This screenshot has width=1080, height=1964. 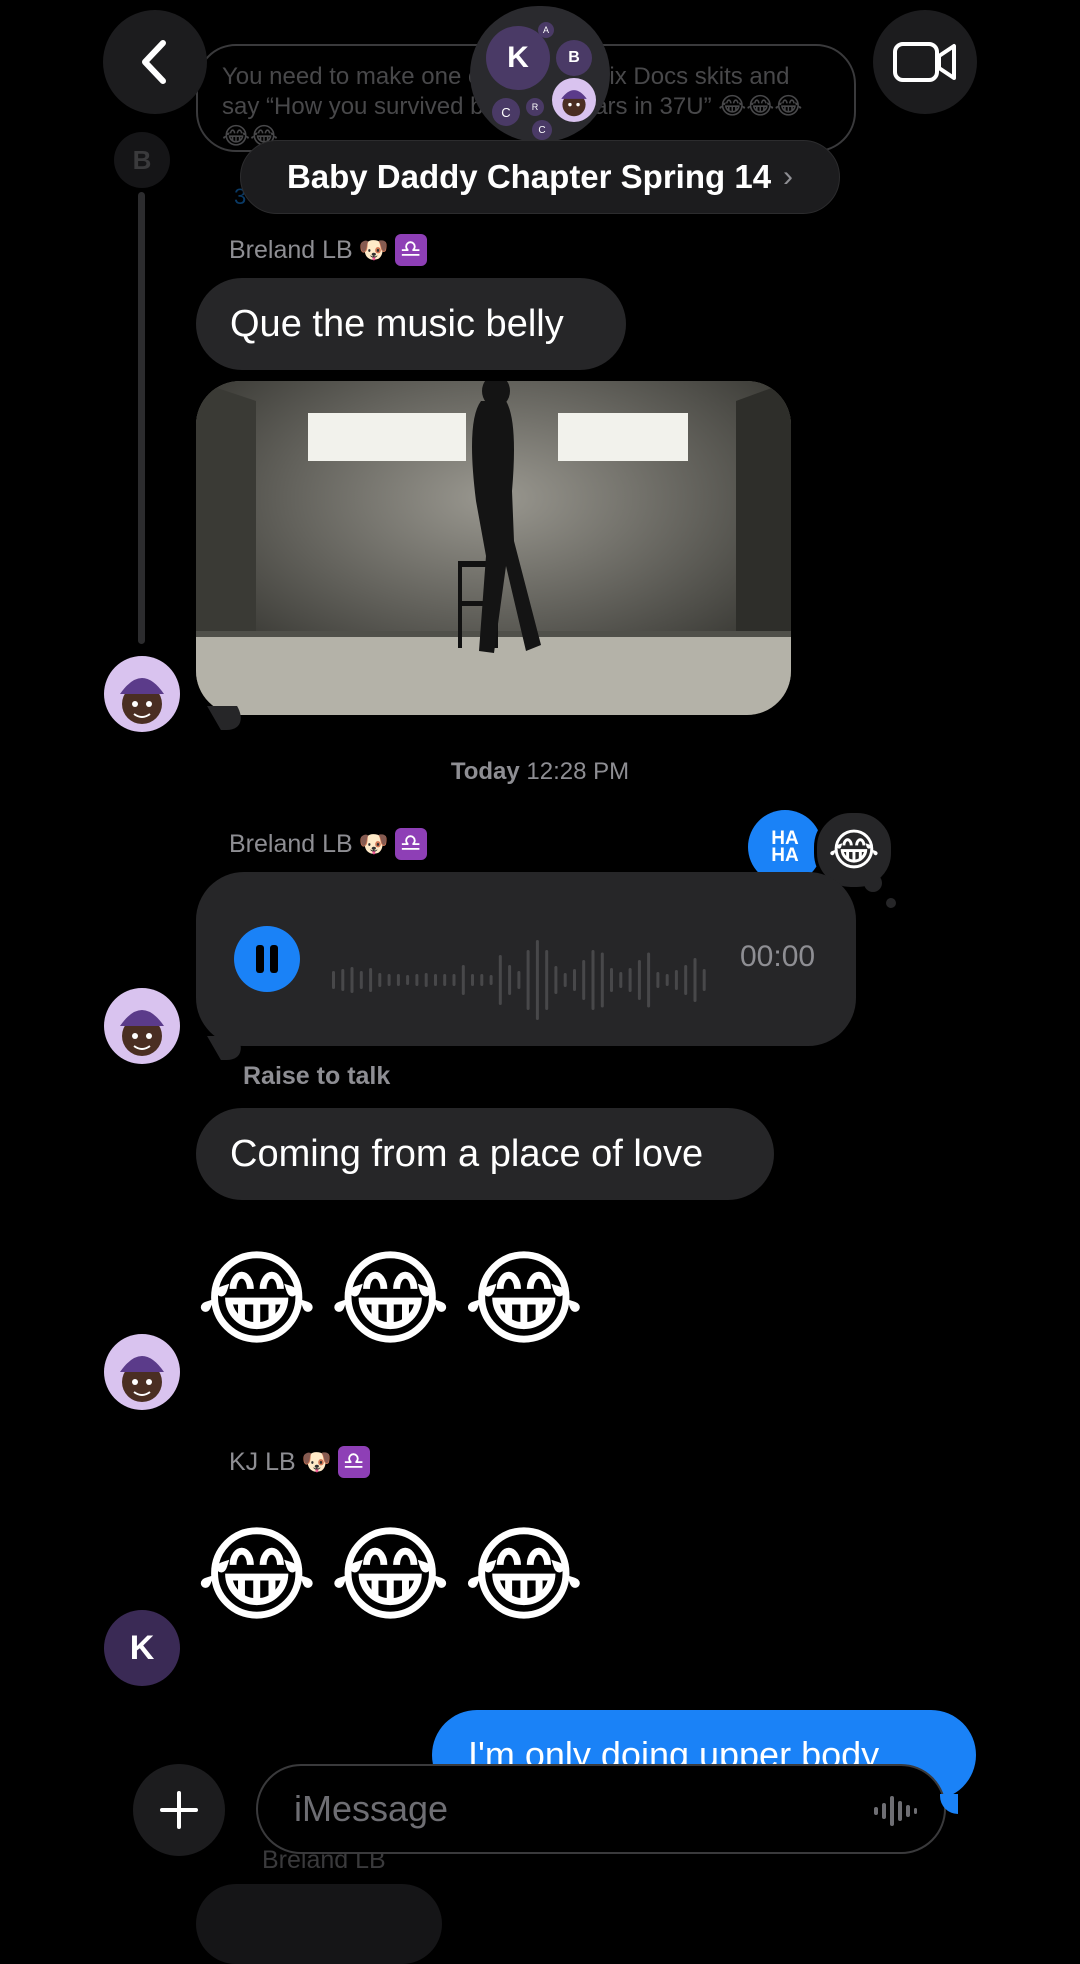 What do you see at coordinates (467, 1153) in the screenshot?
I see `message-text: Coming from a place of love` at bounding box center [467, 1153].